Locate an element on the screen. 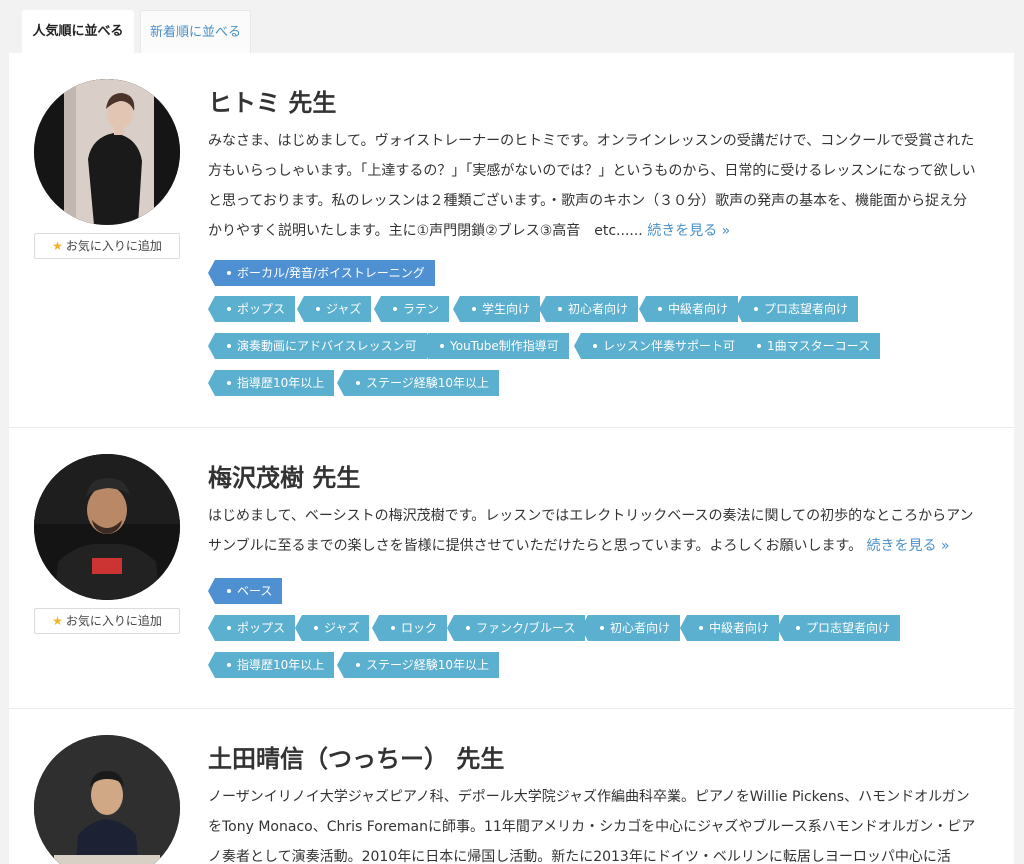  tag: ロック is located at coordinates (409, 628).